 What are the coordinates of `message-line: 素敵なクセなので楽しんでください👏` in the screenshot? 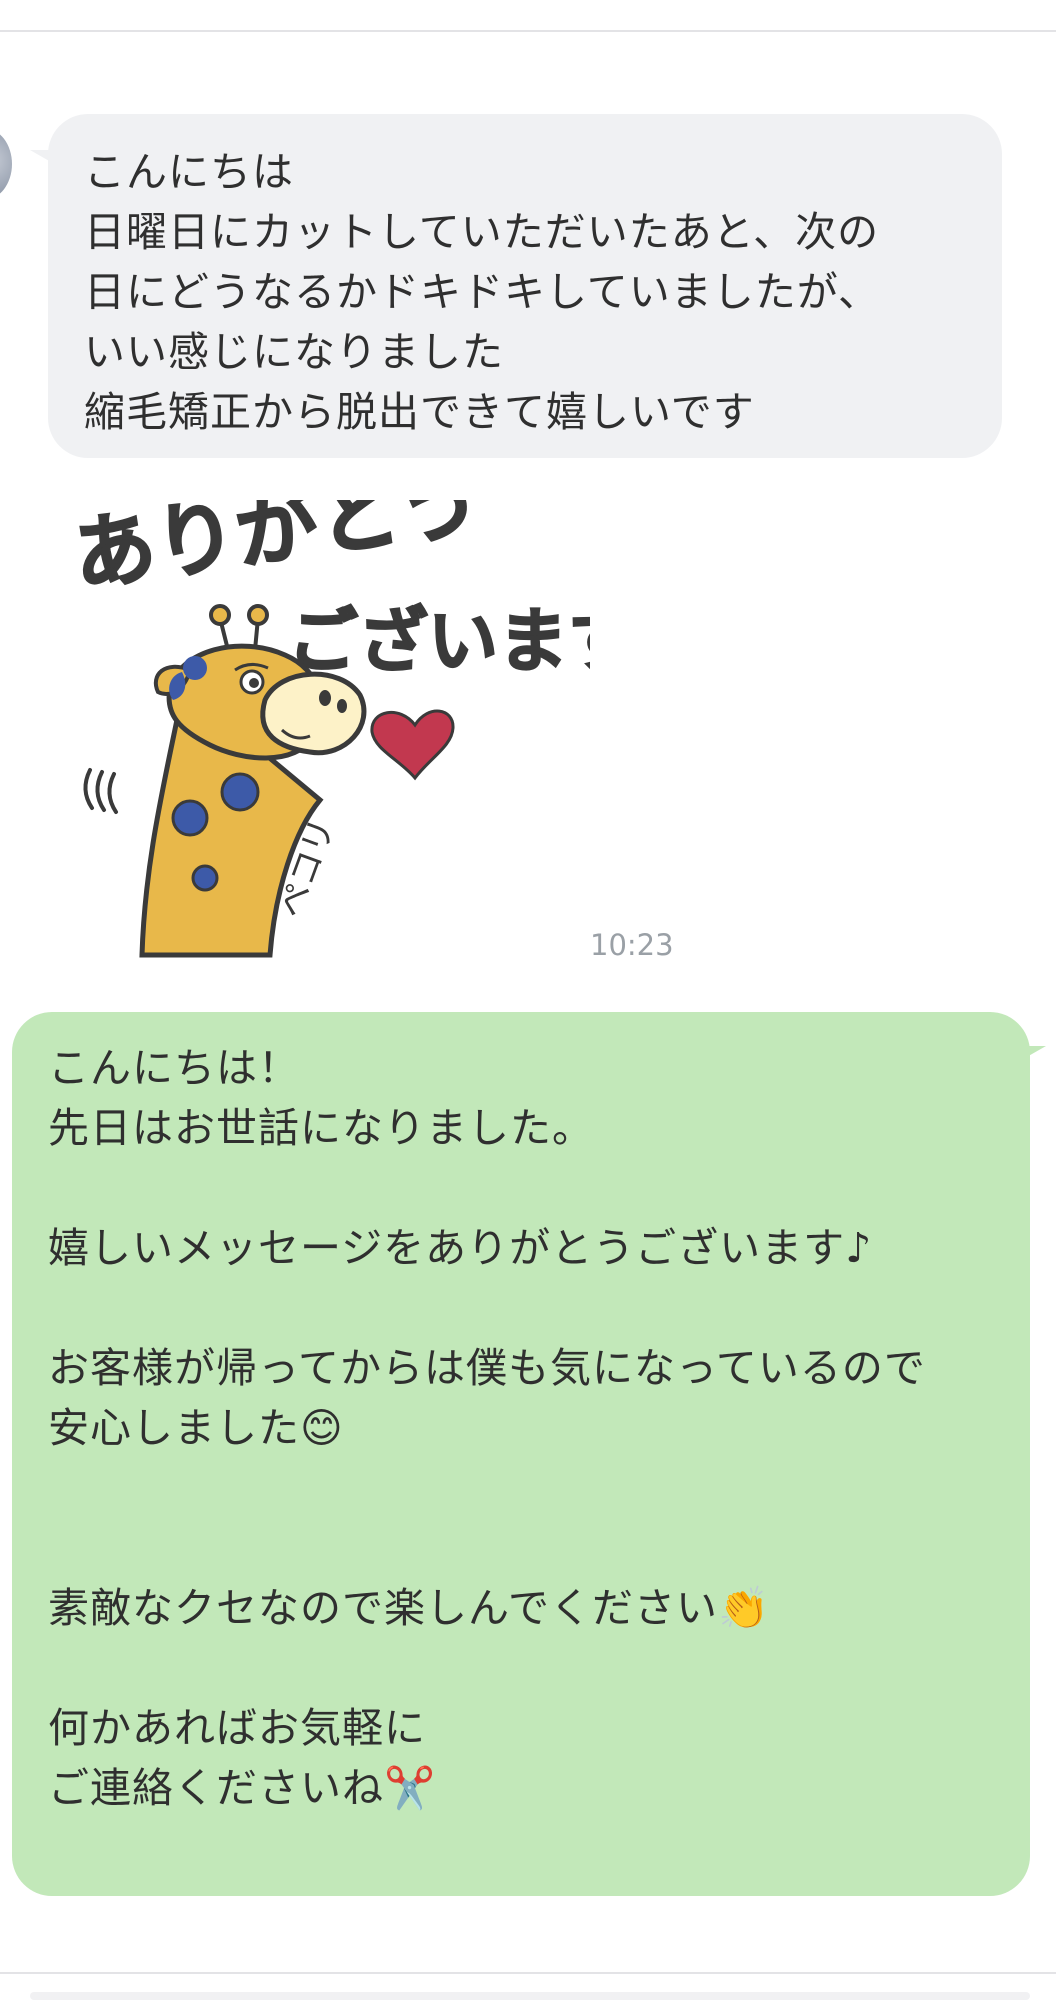 It's located at (409, 1608).